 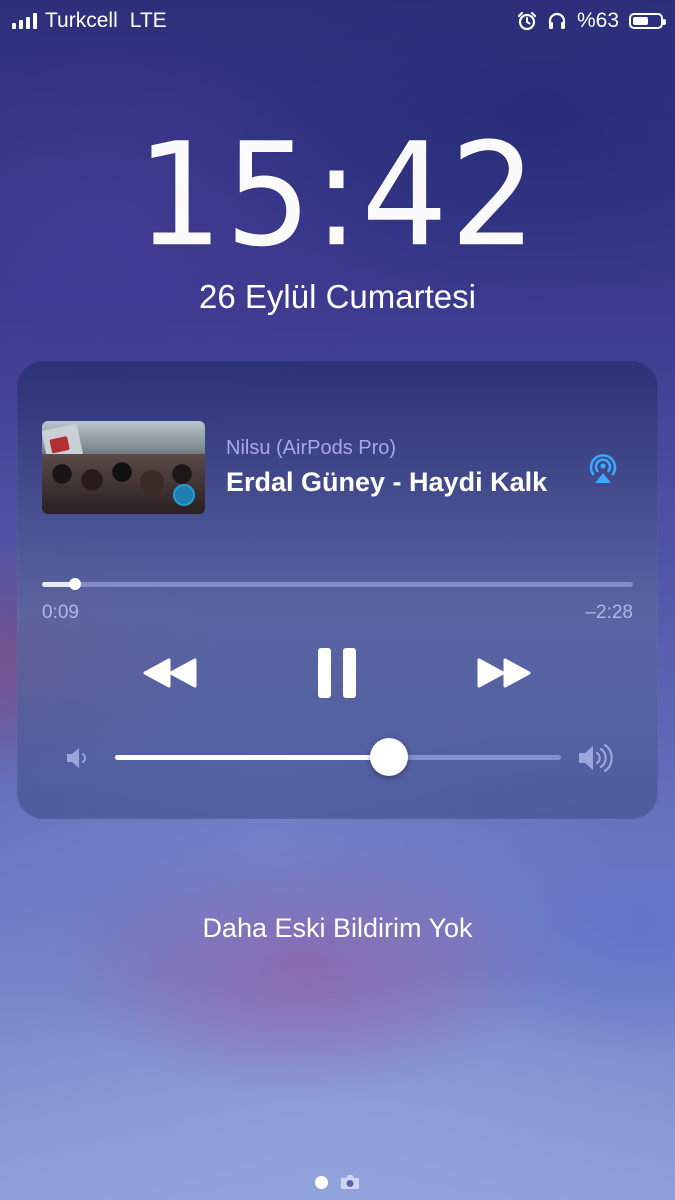 I want to click on status-bar: Turkcell LTE %63, so click(x=337, y=20).